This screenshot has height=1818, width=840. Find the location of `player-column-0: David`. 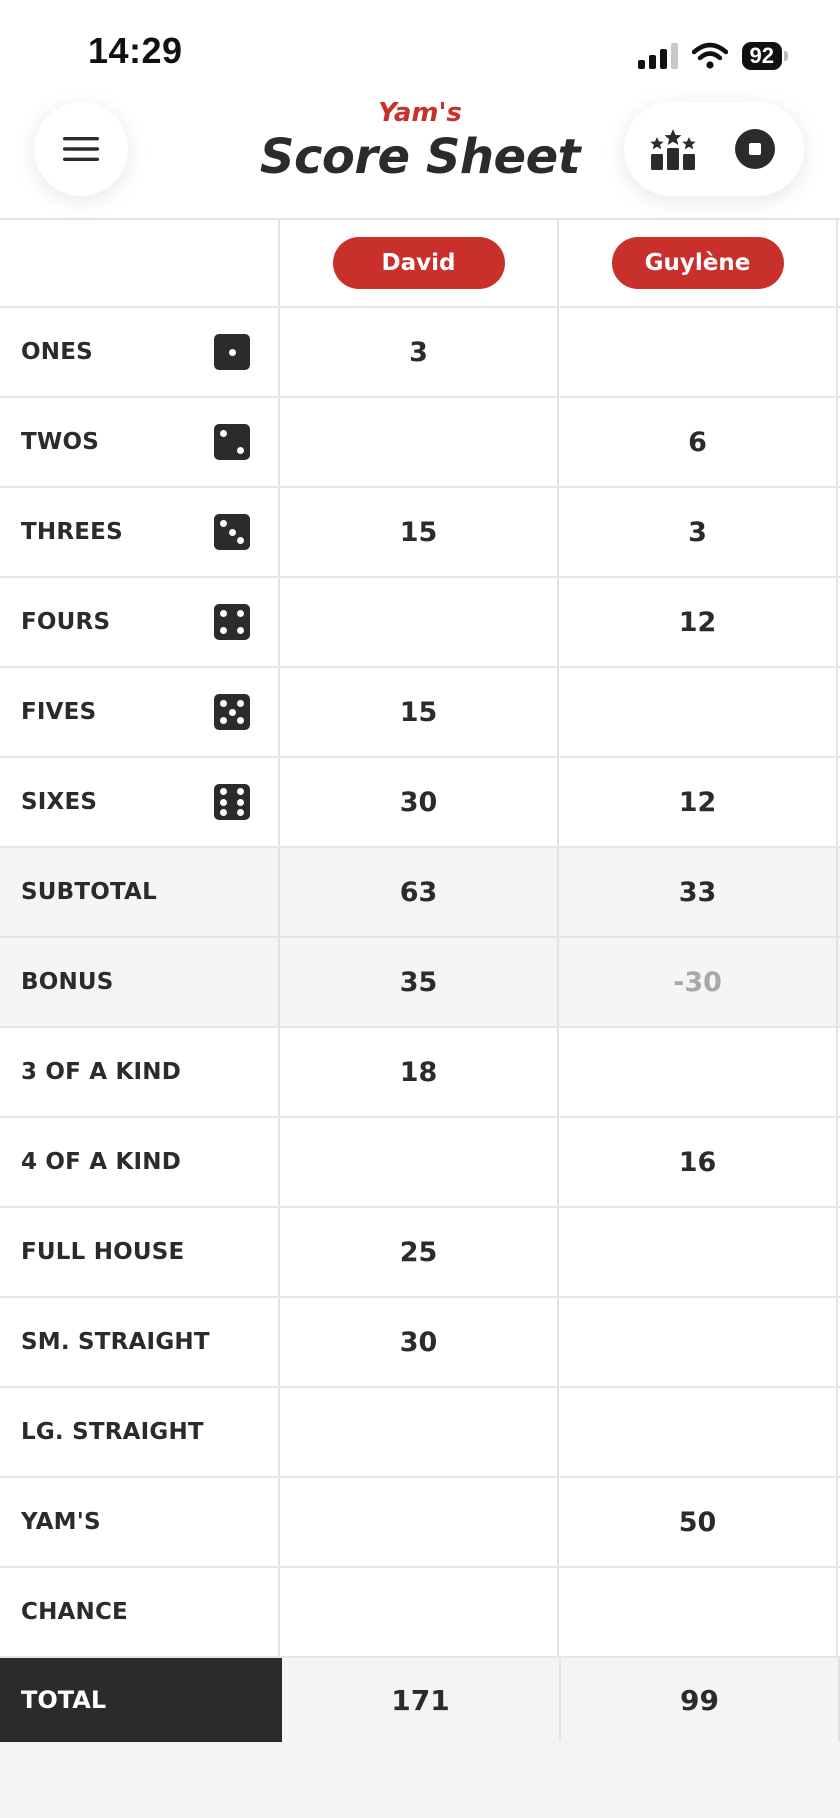

player-column-0: David is located at coordinates (419, 263).